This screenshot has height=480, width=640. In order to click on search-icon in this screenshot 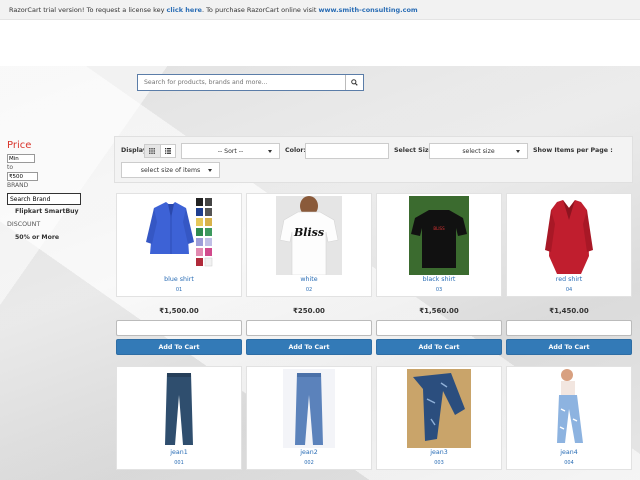, I will do `click(354, 82)`.